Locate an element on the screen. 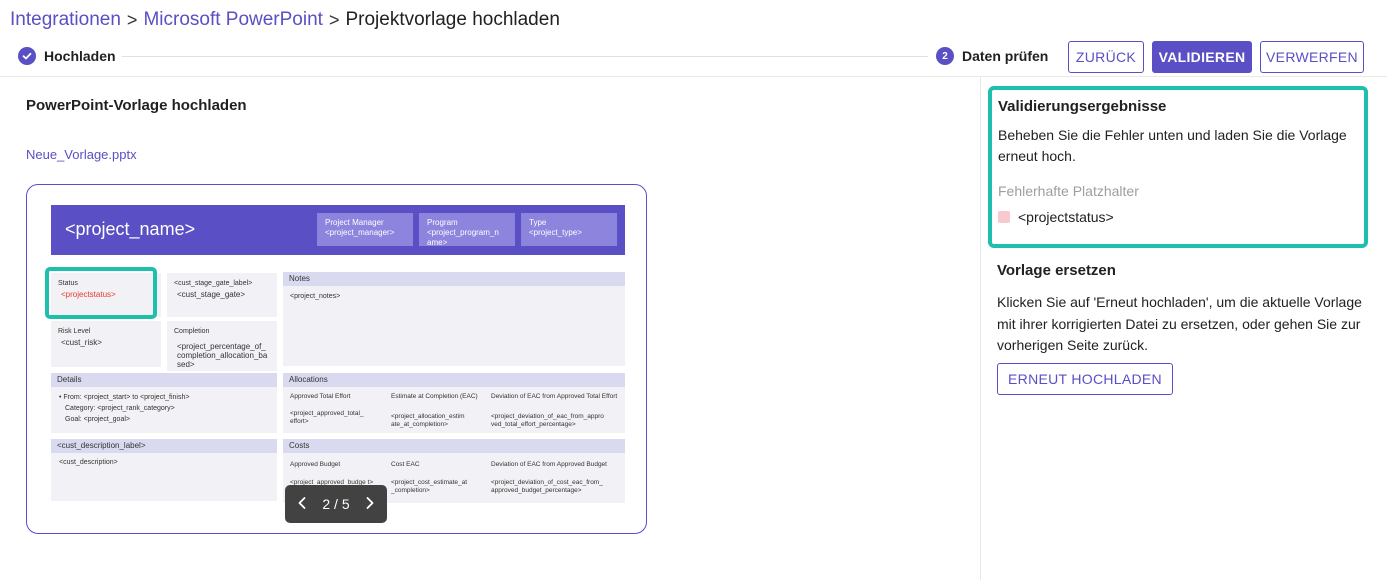 Image resolution: width=1387 pixels, height=580 pixels. faulty-placeholder-name: <projectstatus> is located at coordinates (1066, 217).